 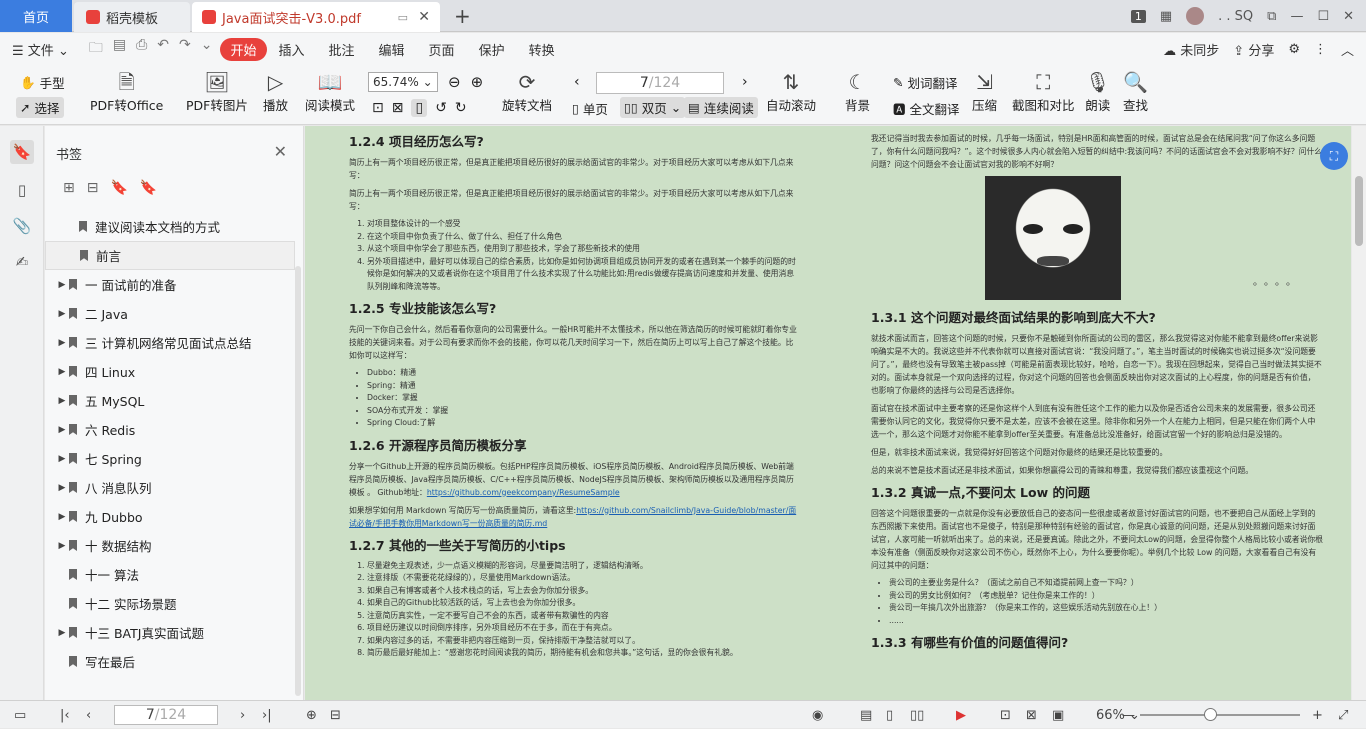 What do you see at coordinates (170, 342) in the screenshot?
I see `bookmark-item: ▶ 三 计算机网络常见面试点总结` at bounding box center [170, 342].